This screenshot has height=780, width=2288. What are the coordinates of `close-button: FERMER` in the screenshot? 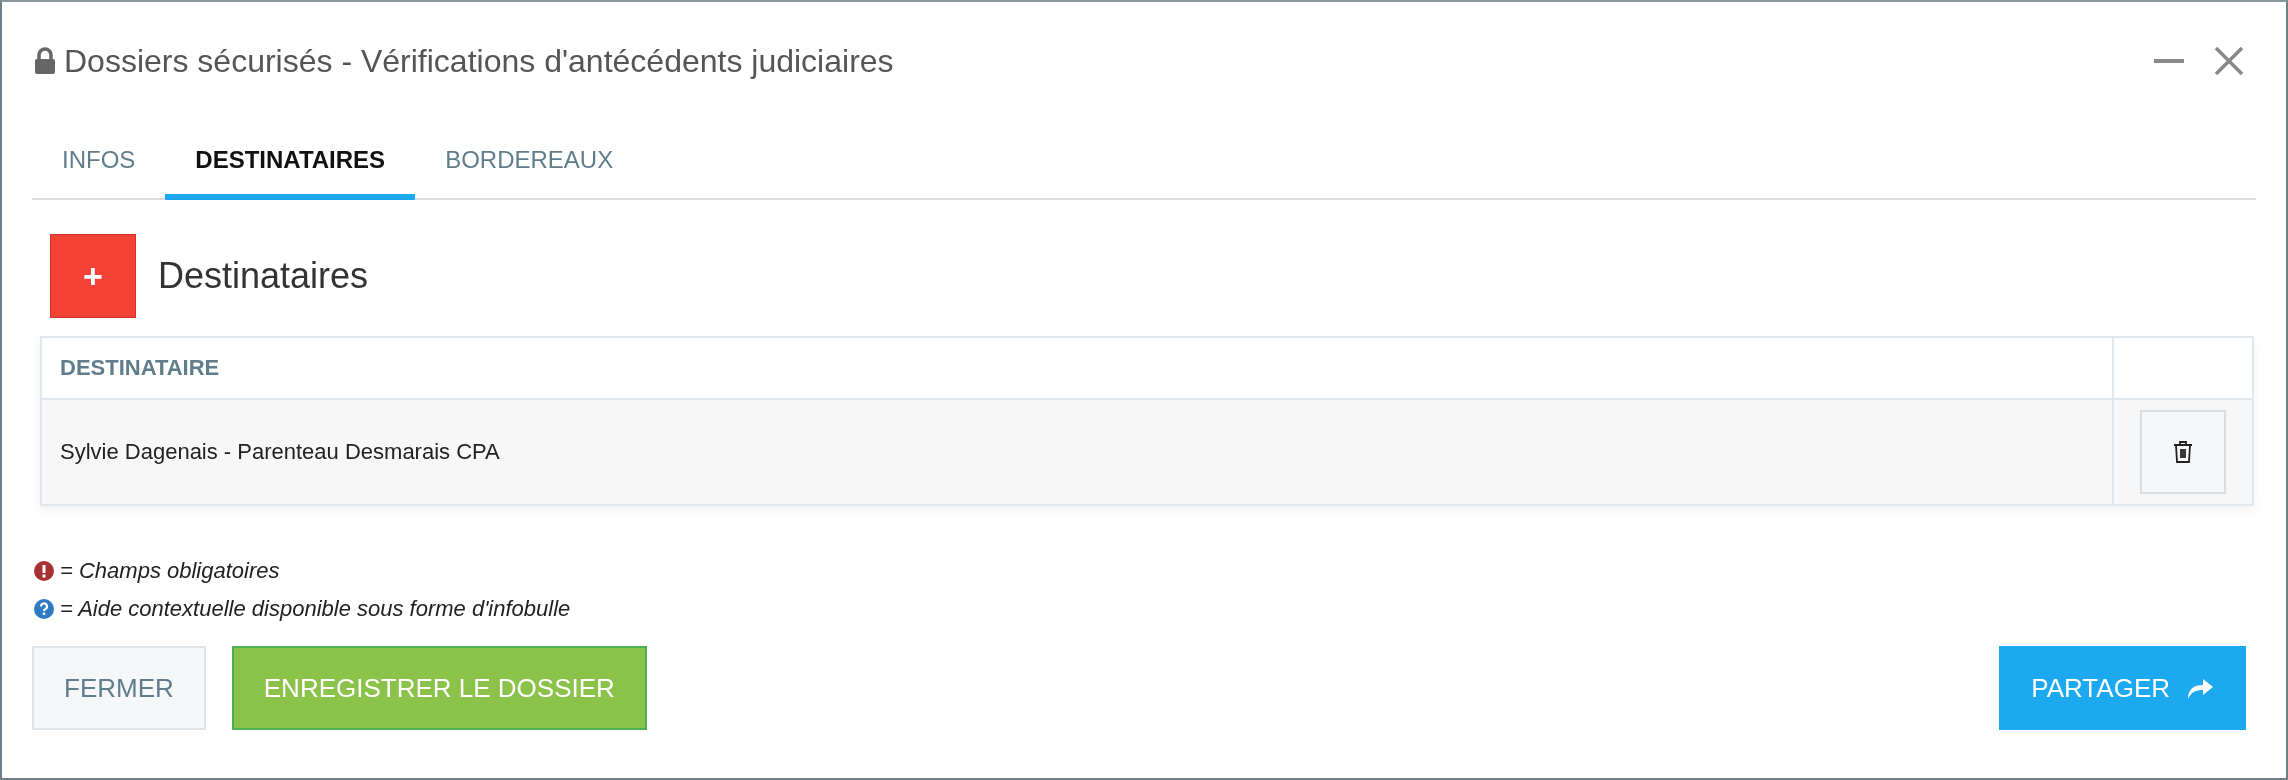 It's located at (119, 688).